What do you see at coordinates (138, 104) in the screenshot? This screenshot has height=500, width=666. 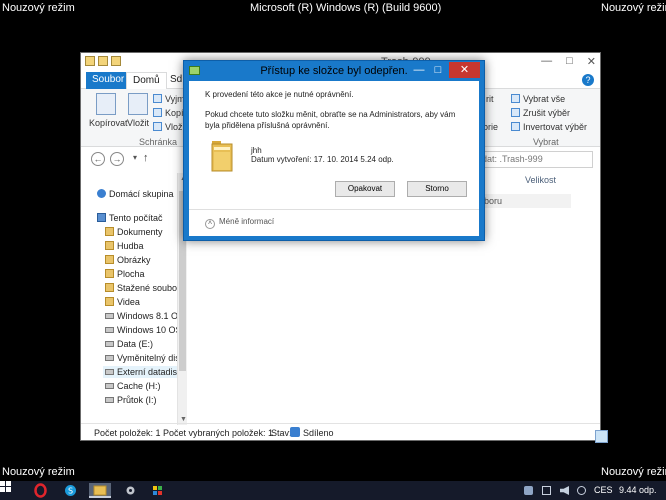 I see `paste-icon` at bounding box center [138, 104].